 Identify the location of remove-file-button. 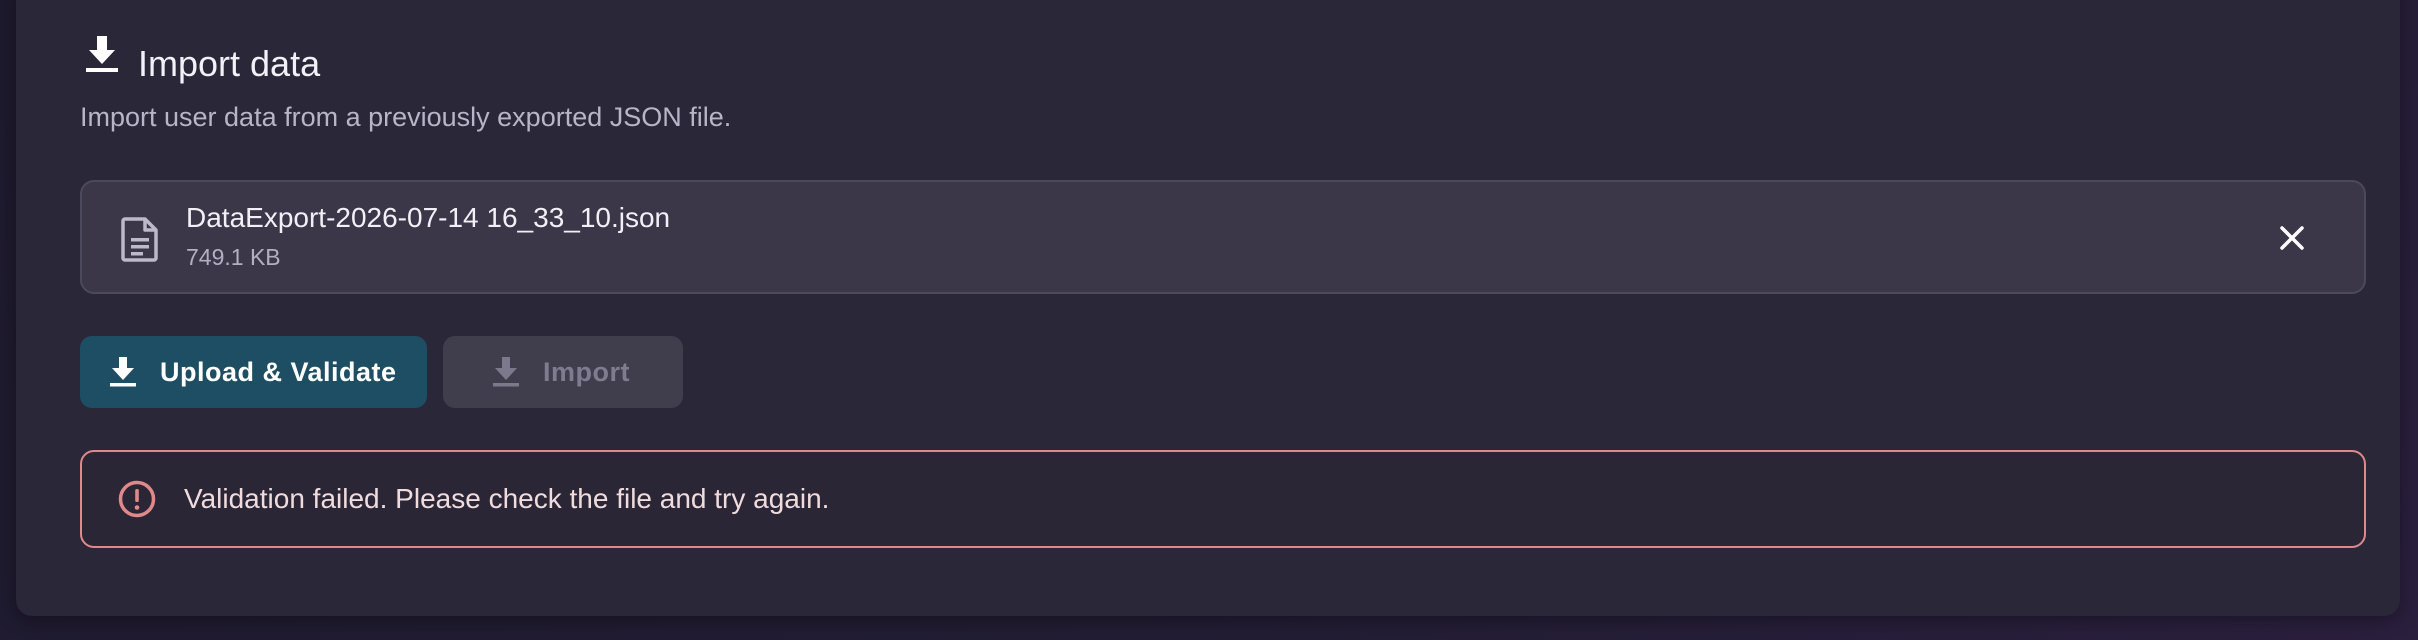
(2292, 238).